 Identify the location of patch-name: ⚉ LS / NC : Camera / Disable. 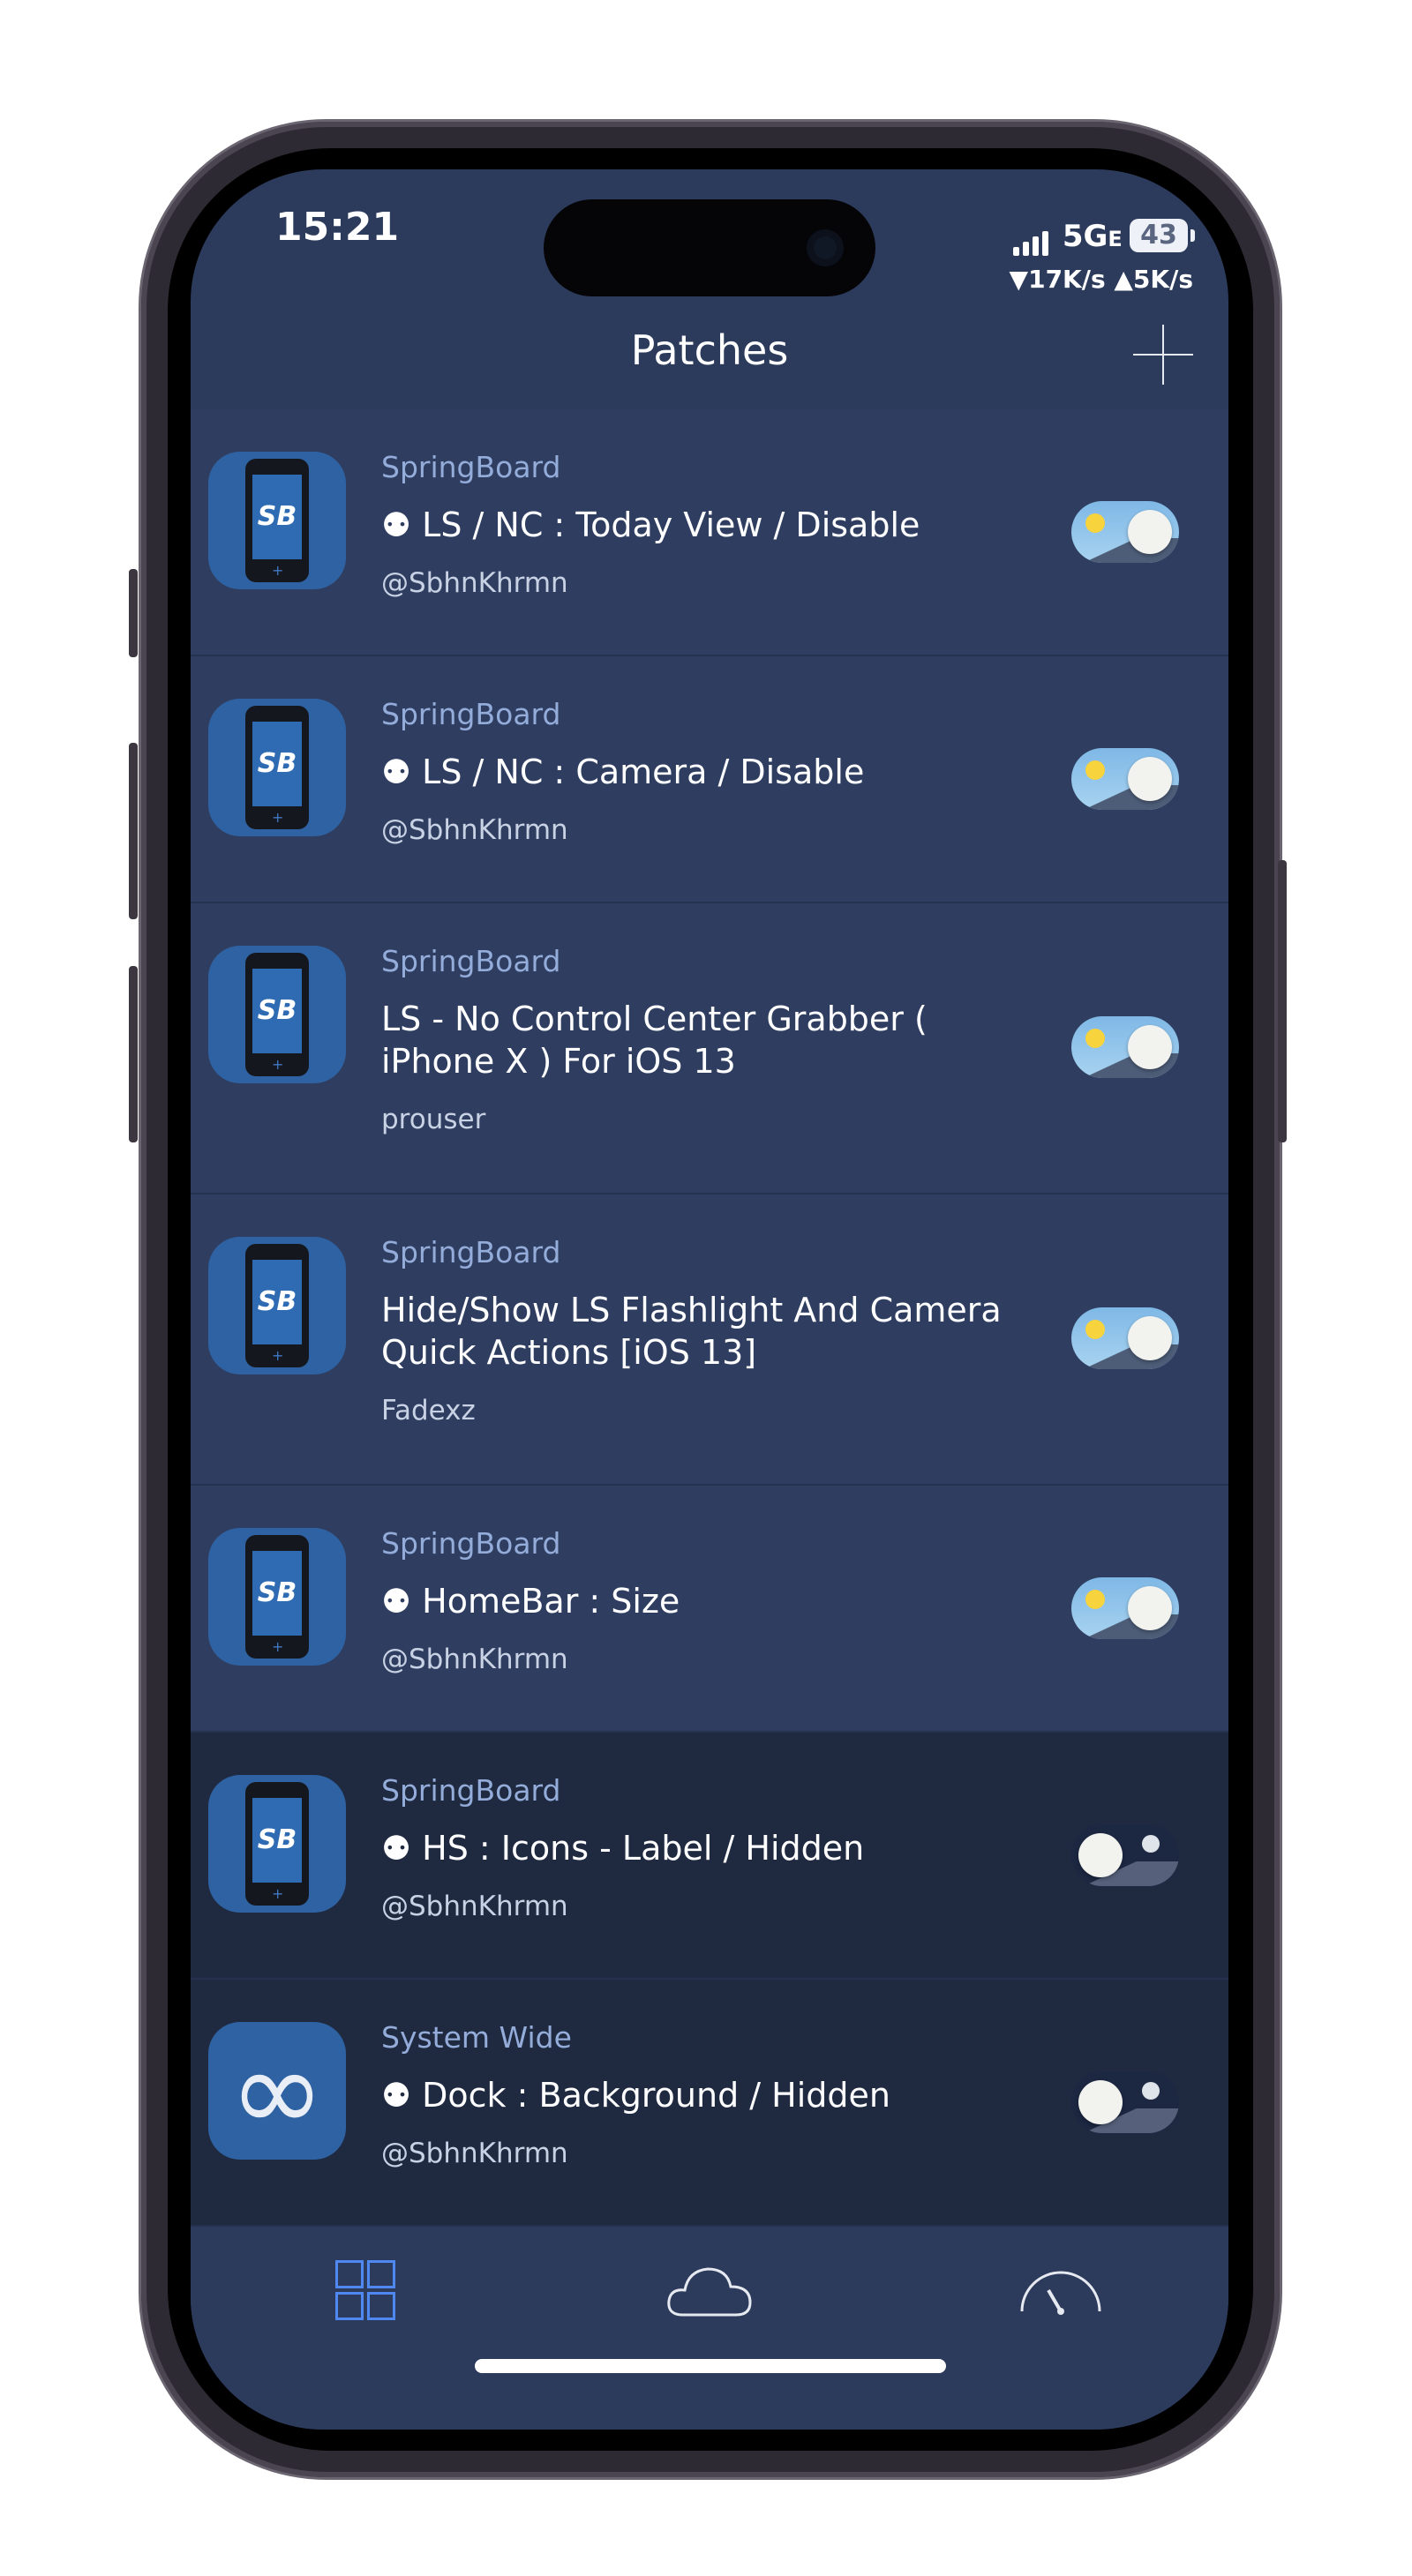
(623, 772).